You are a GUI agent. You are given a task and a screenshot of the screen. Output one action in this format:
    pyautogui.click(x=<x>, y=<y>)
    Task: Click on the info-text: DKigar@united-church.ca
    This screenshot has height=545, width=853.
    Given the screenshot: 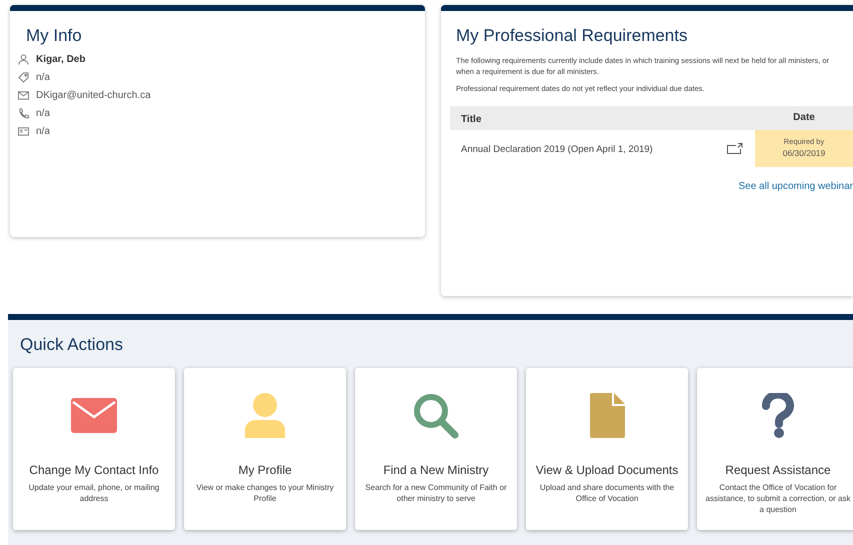 What is the action you would take?
    pyautogui.click(x=93, y=95)
    